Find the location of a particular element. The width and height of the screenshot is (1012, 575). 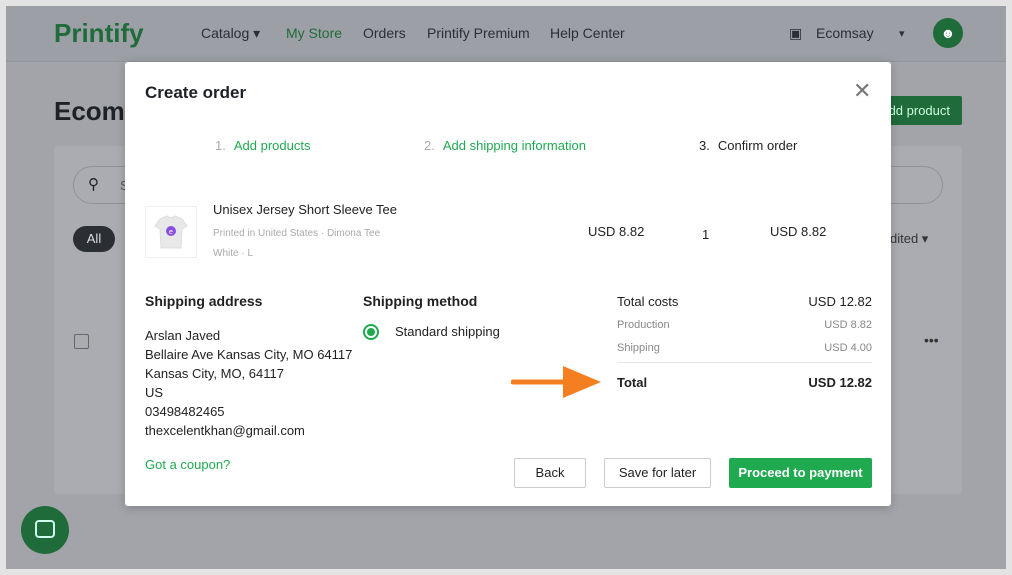

address-city: Kansas City, MO, 64117 is located at coordinates (214, 373).